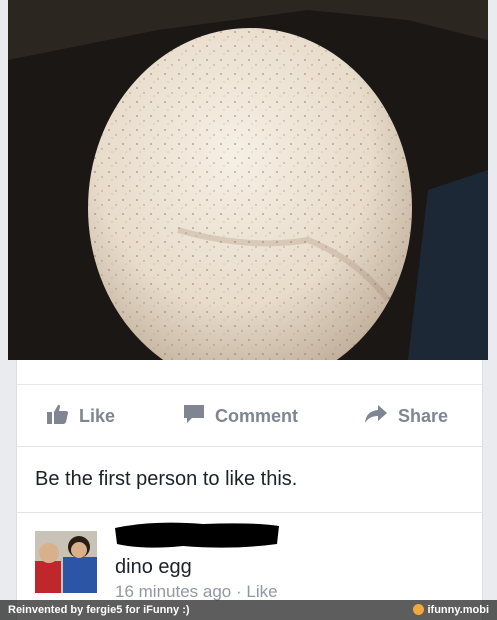  What do you see at coordinates (97, 415) in the screenshot?
I see `like-button-label: Like` at bounding box center [97, 415].